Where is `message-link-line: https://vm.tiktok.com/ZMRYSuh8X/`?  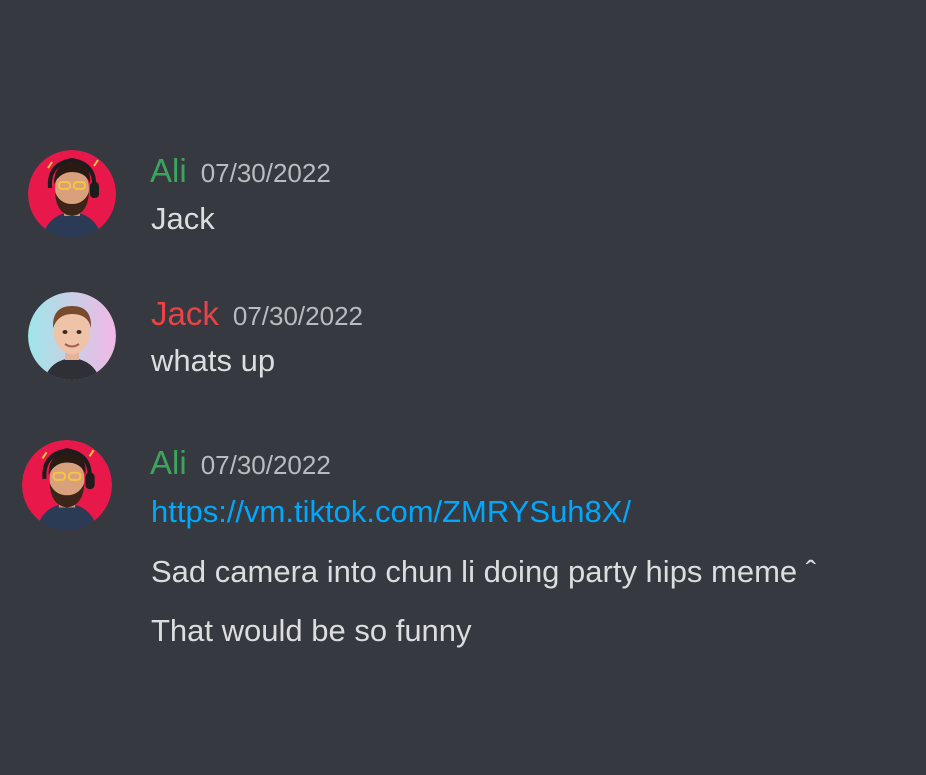 message-link-line: https://vm.tiktok.com/ZMRYSuh8X/ is located at coordinates (391, 511).